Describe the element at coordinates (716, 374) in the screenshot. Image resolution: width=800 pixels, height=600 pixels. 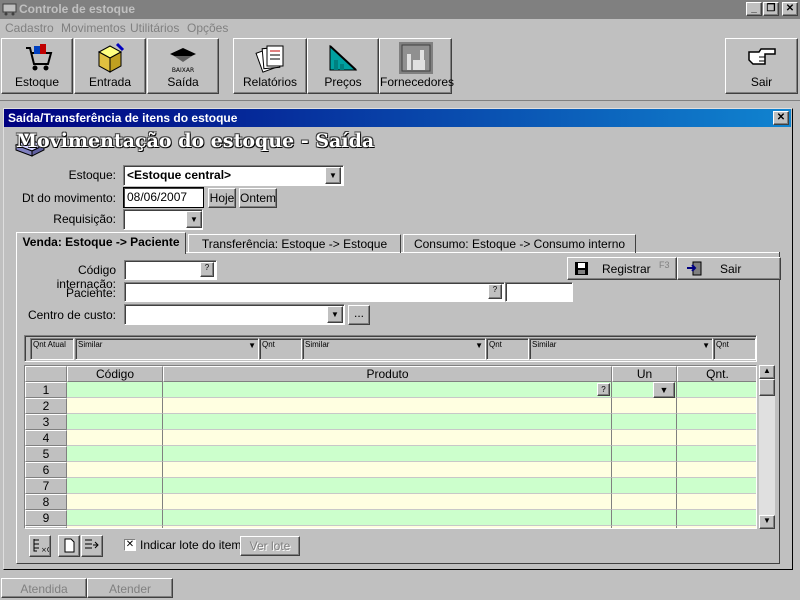
I see `column-qnt-header: Qnt.` at that location.